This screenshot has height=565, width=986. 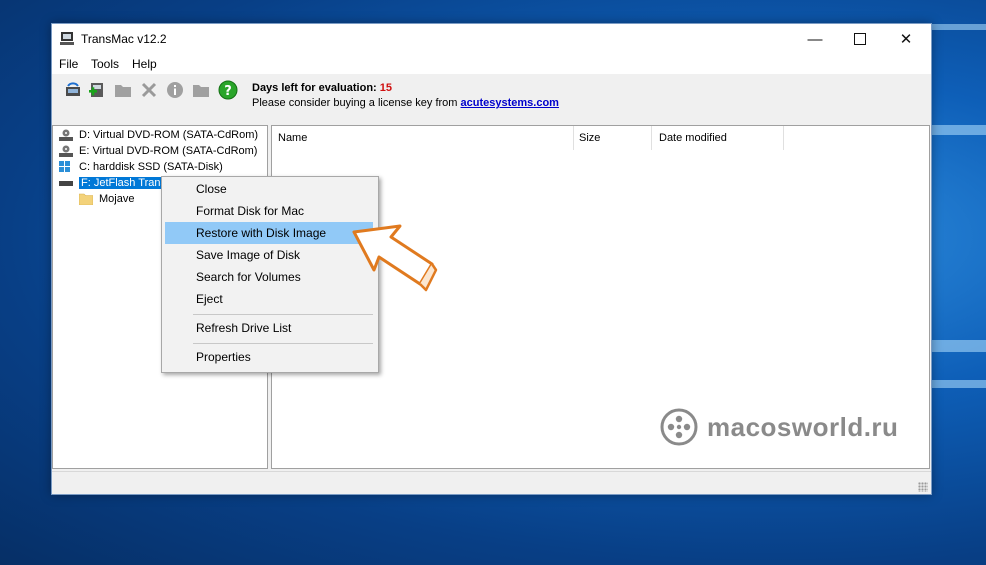 What do you see at coordinates (491, 482) in the screenshot?
I see `status-bar` at bounding box center [491, 482].